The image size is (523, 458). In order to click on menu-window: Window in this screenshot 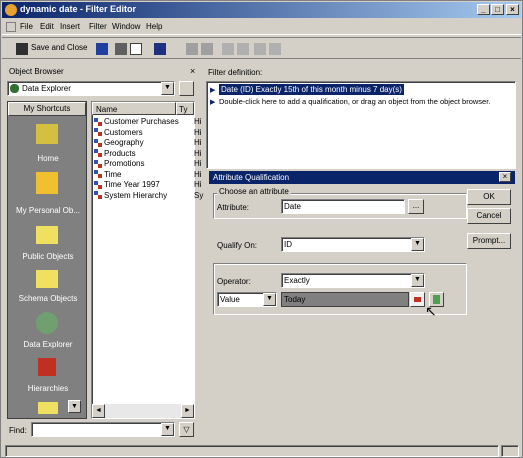, I will do `click(126, 26)`.